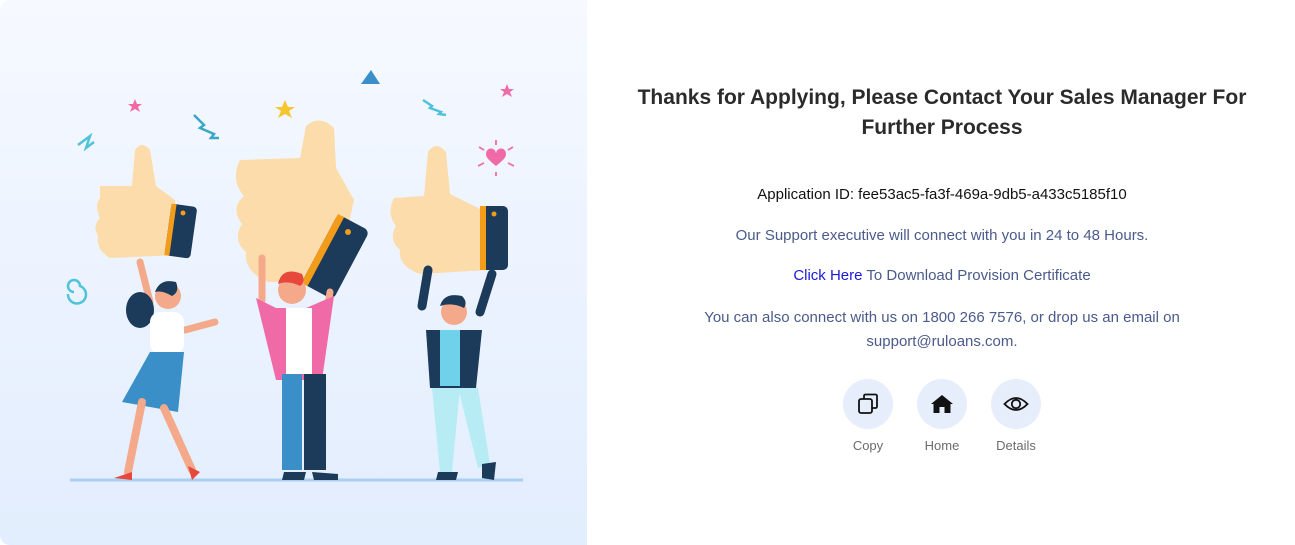  Describe the element at coordinates (449, 210) in the screenshot. I see `thumbs-up-right` at that location.